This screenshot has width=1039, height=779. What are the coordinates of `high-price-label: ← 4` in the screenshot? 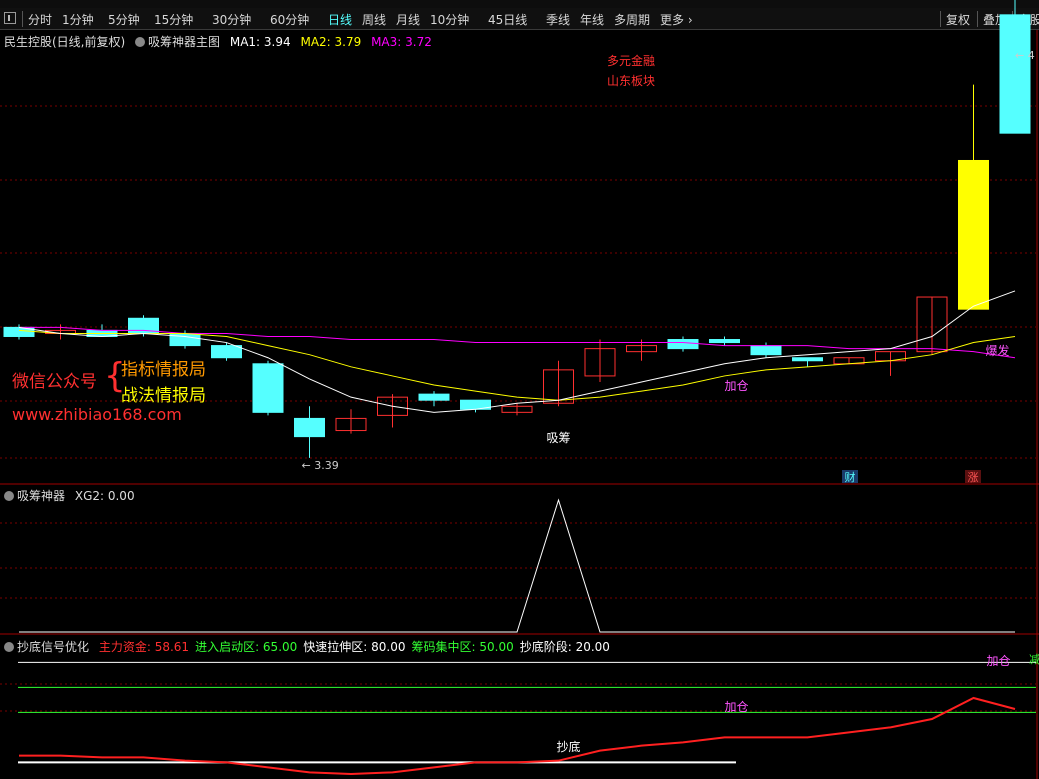 It's located at (1025, 55).